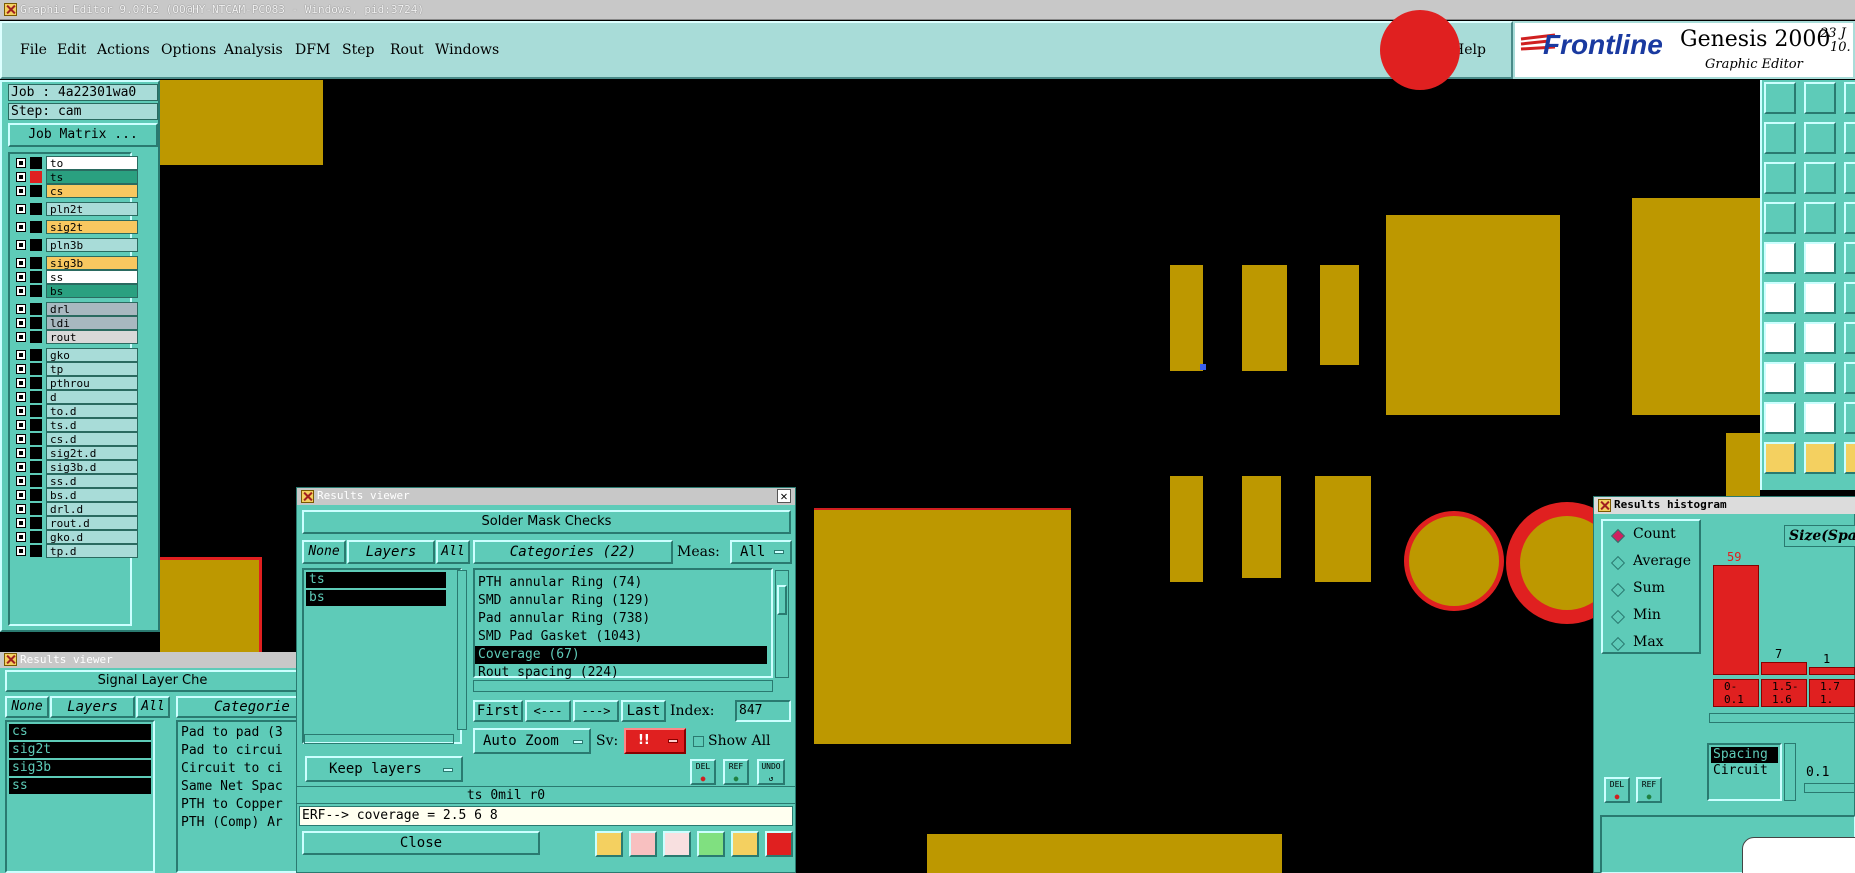 The width and height of the screenshot is (1855, 873). I want to click on none-button: None, so click(27, 707).